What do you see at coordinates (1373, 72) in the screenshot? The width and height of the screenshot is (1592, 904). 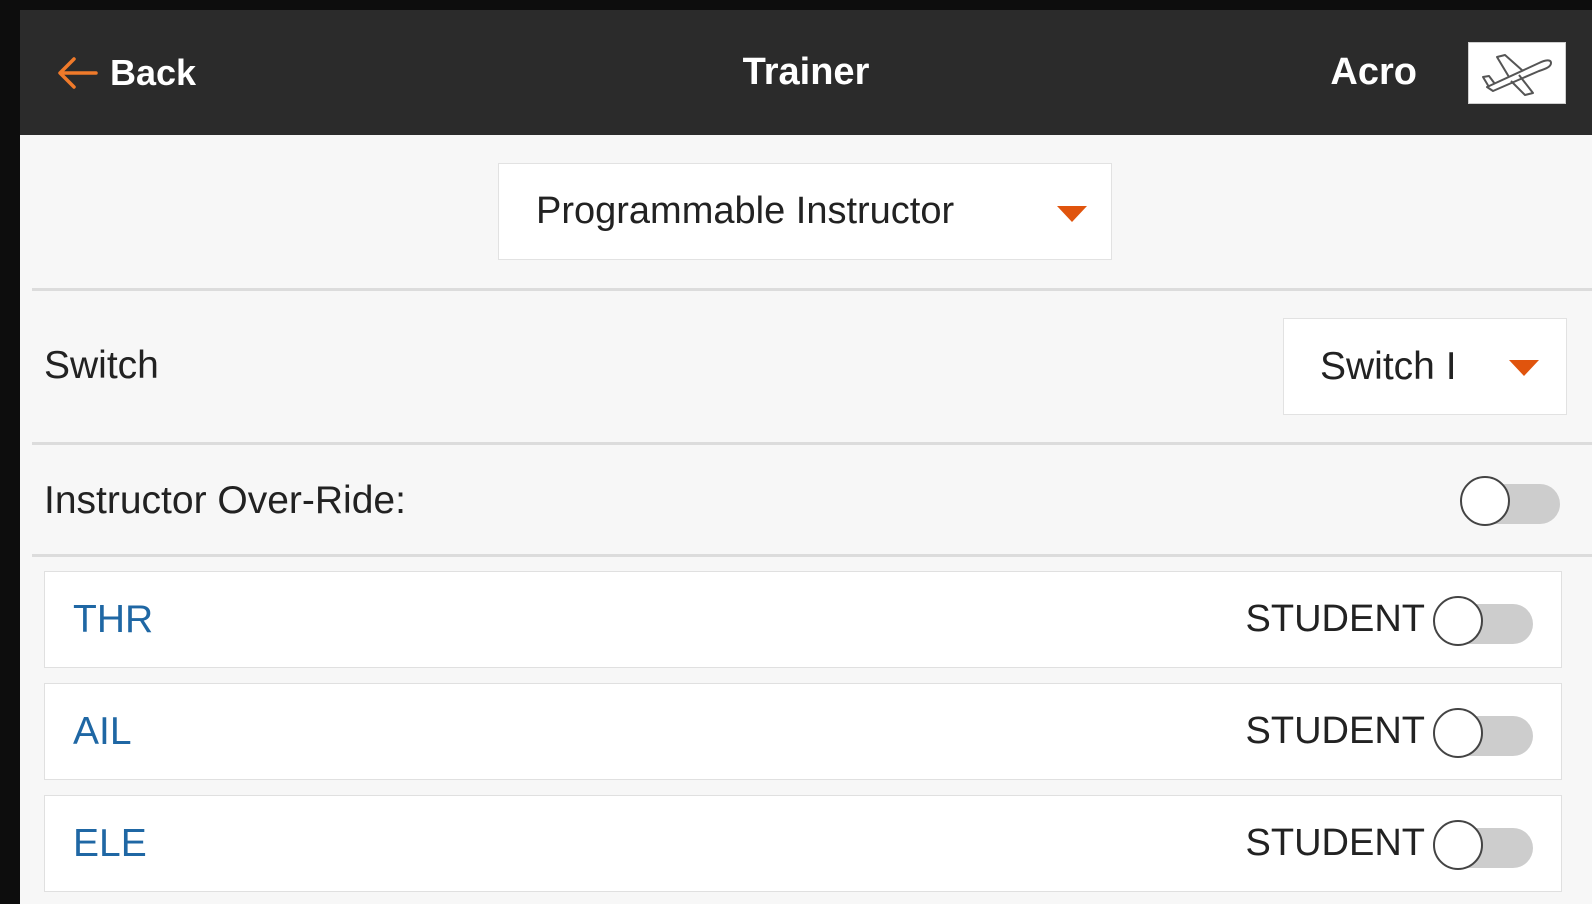 I see `model-name: Acro` at bounding box center [1373, 72].